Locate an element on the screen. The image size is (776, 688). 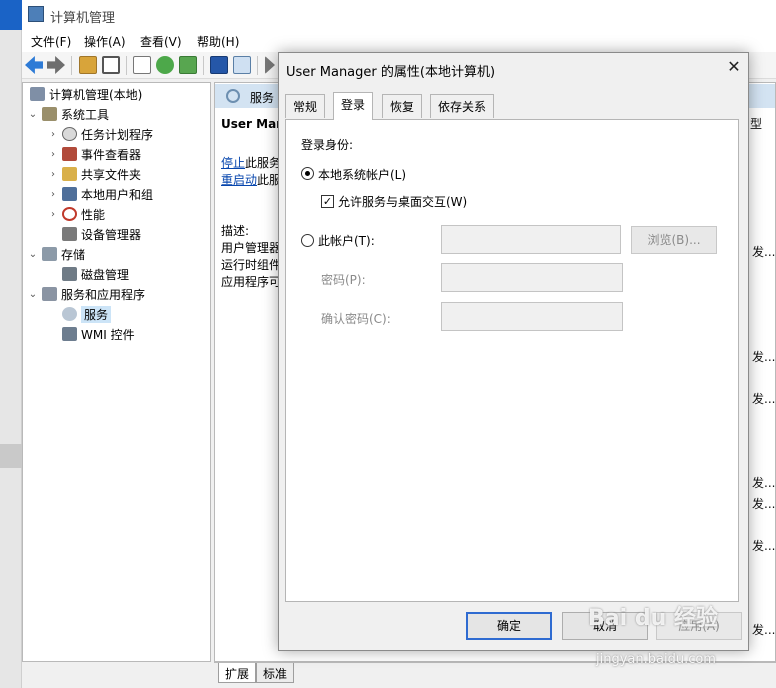
tree-task-scheduler: › 任务计划程序 is located at coordinates (100, 134).